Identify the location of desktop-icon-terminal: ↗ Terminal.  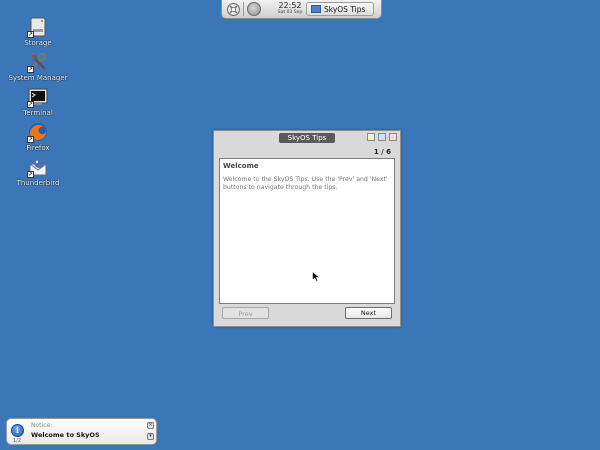
(38, 102).